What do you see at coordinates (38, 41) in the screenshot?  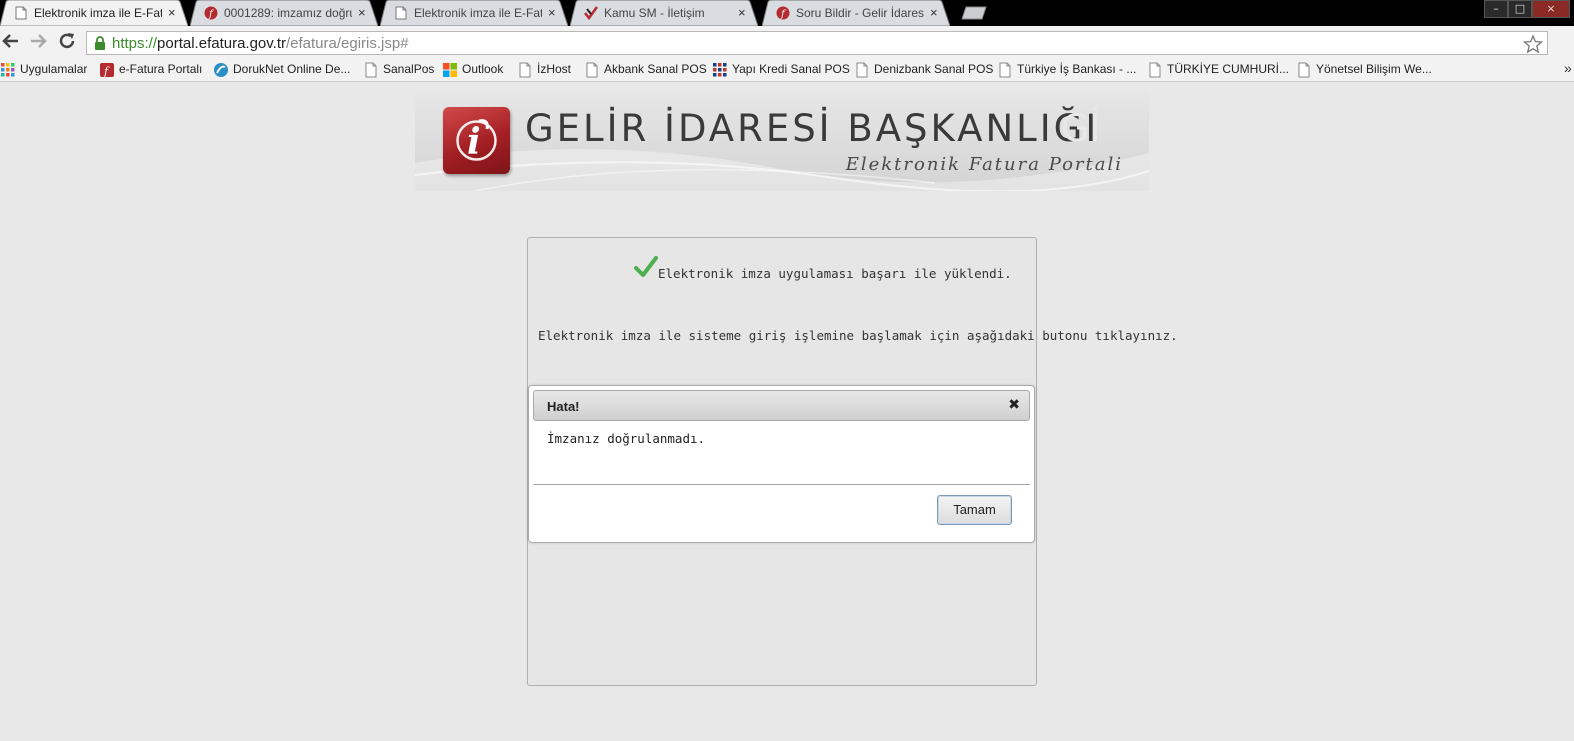 I see `forward-arrow-icon` at bounding box center [38, 41].